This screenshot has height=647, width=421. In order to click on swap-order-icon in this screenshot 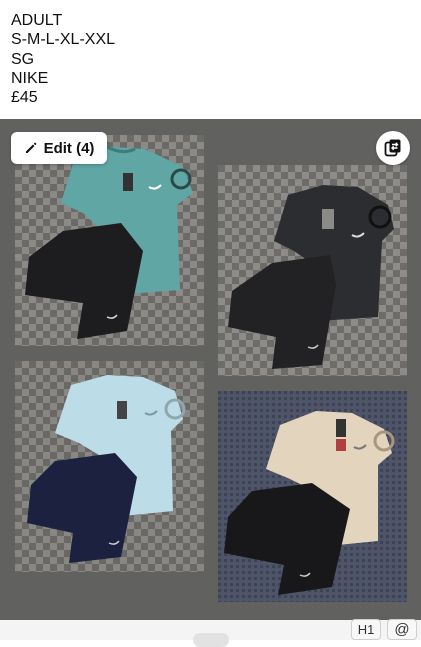, I will do `click(392, 148)`.